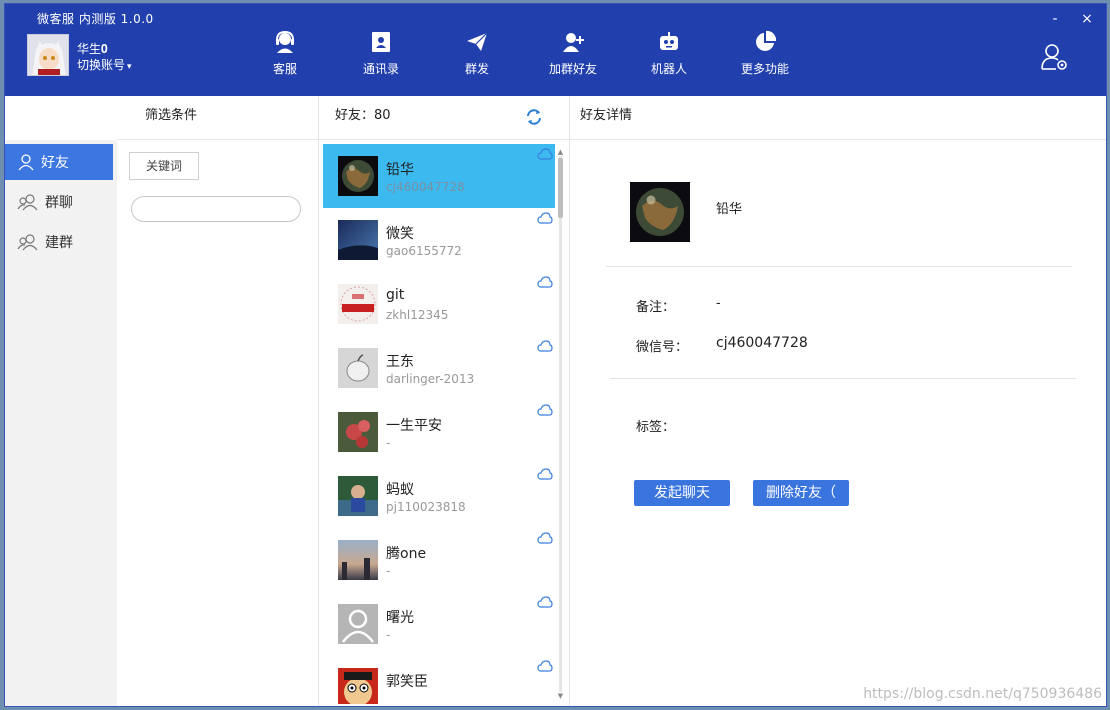 This screenshot has height=710, width=1110. I want to click on scroll-down-arrow-icon: ▼, so click(560, 696).